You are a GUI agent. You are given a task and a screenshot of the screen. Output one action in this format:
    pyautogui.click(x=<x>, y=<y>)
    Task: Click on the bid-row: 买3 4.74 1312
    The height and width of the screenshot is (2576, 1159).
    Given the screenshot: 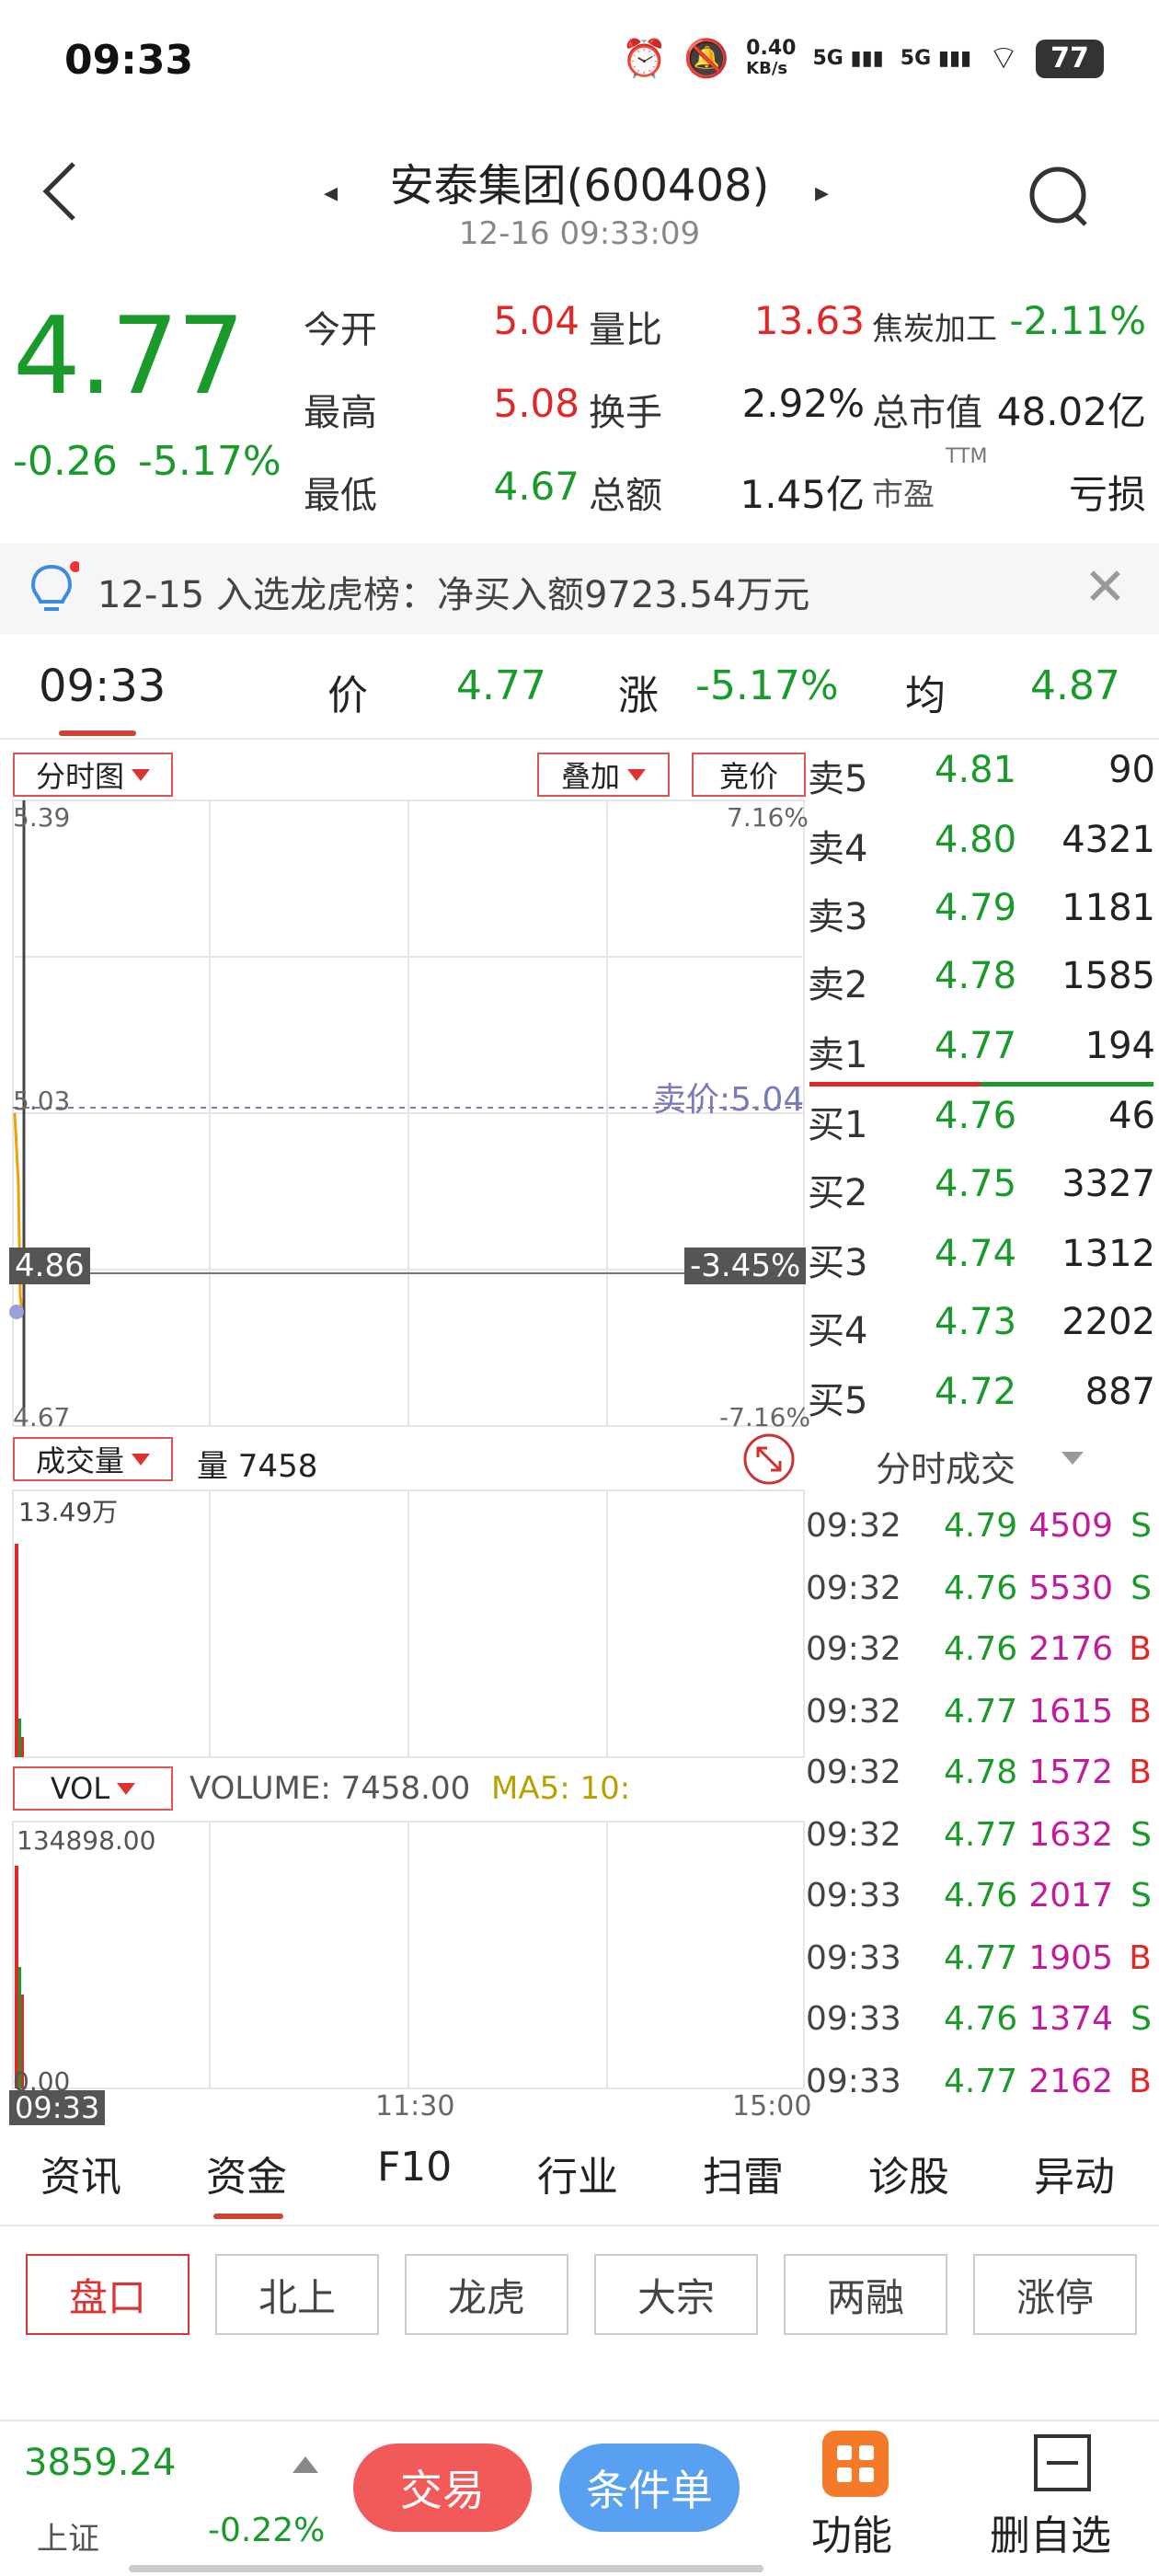 What is the action you would take?
    pyautogui.click(x=980, y=1256)
    